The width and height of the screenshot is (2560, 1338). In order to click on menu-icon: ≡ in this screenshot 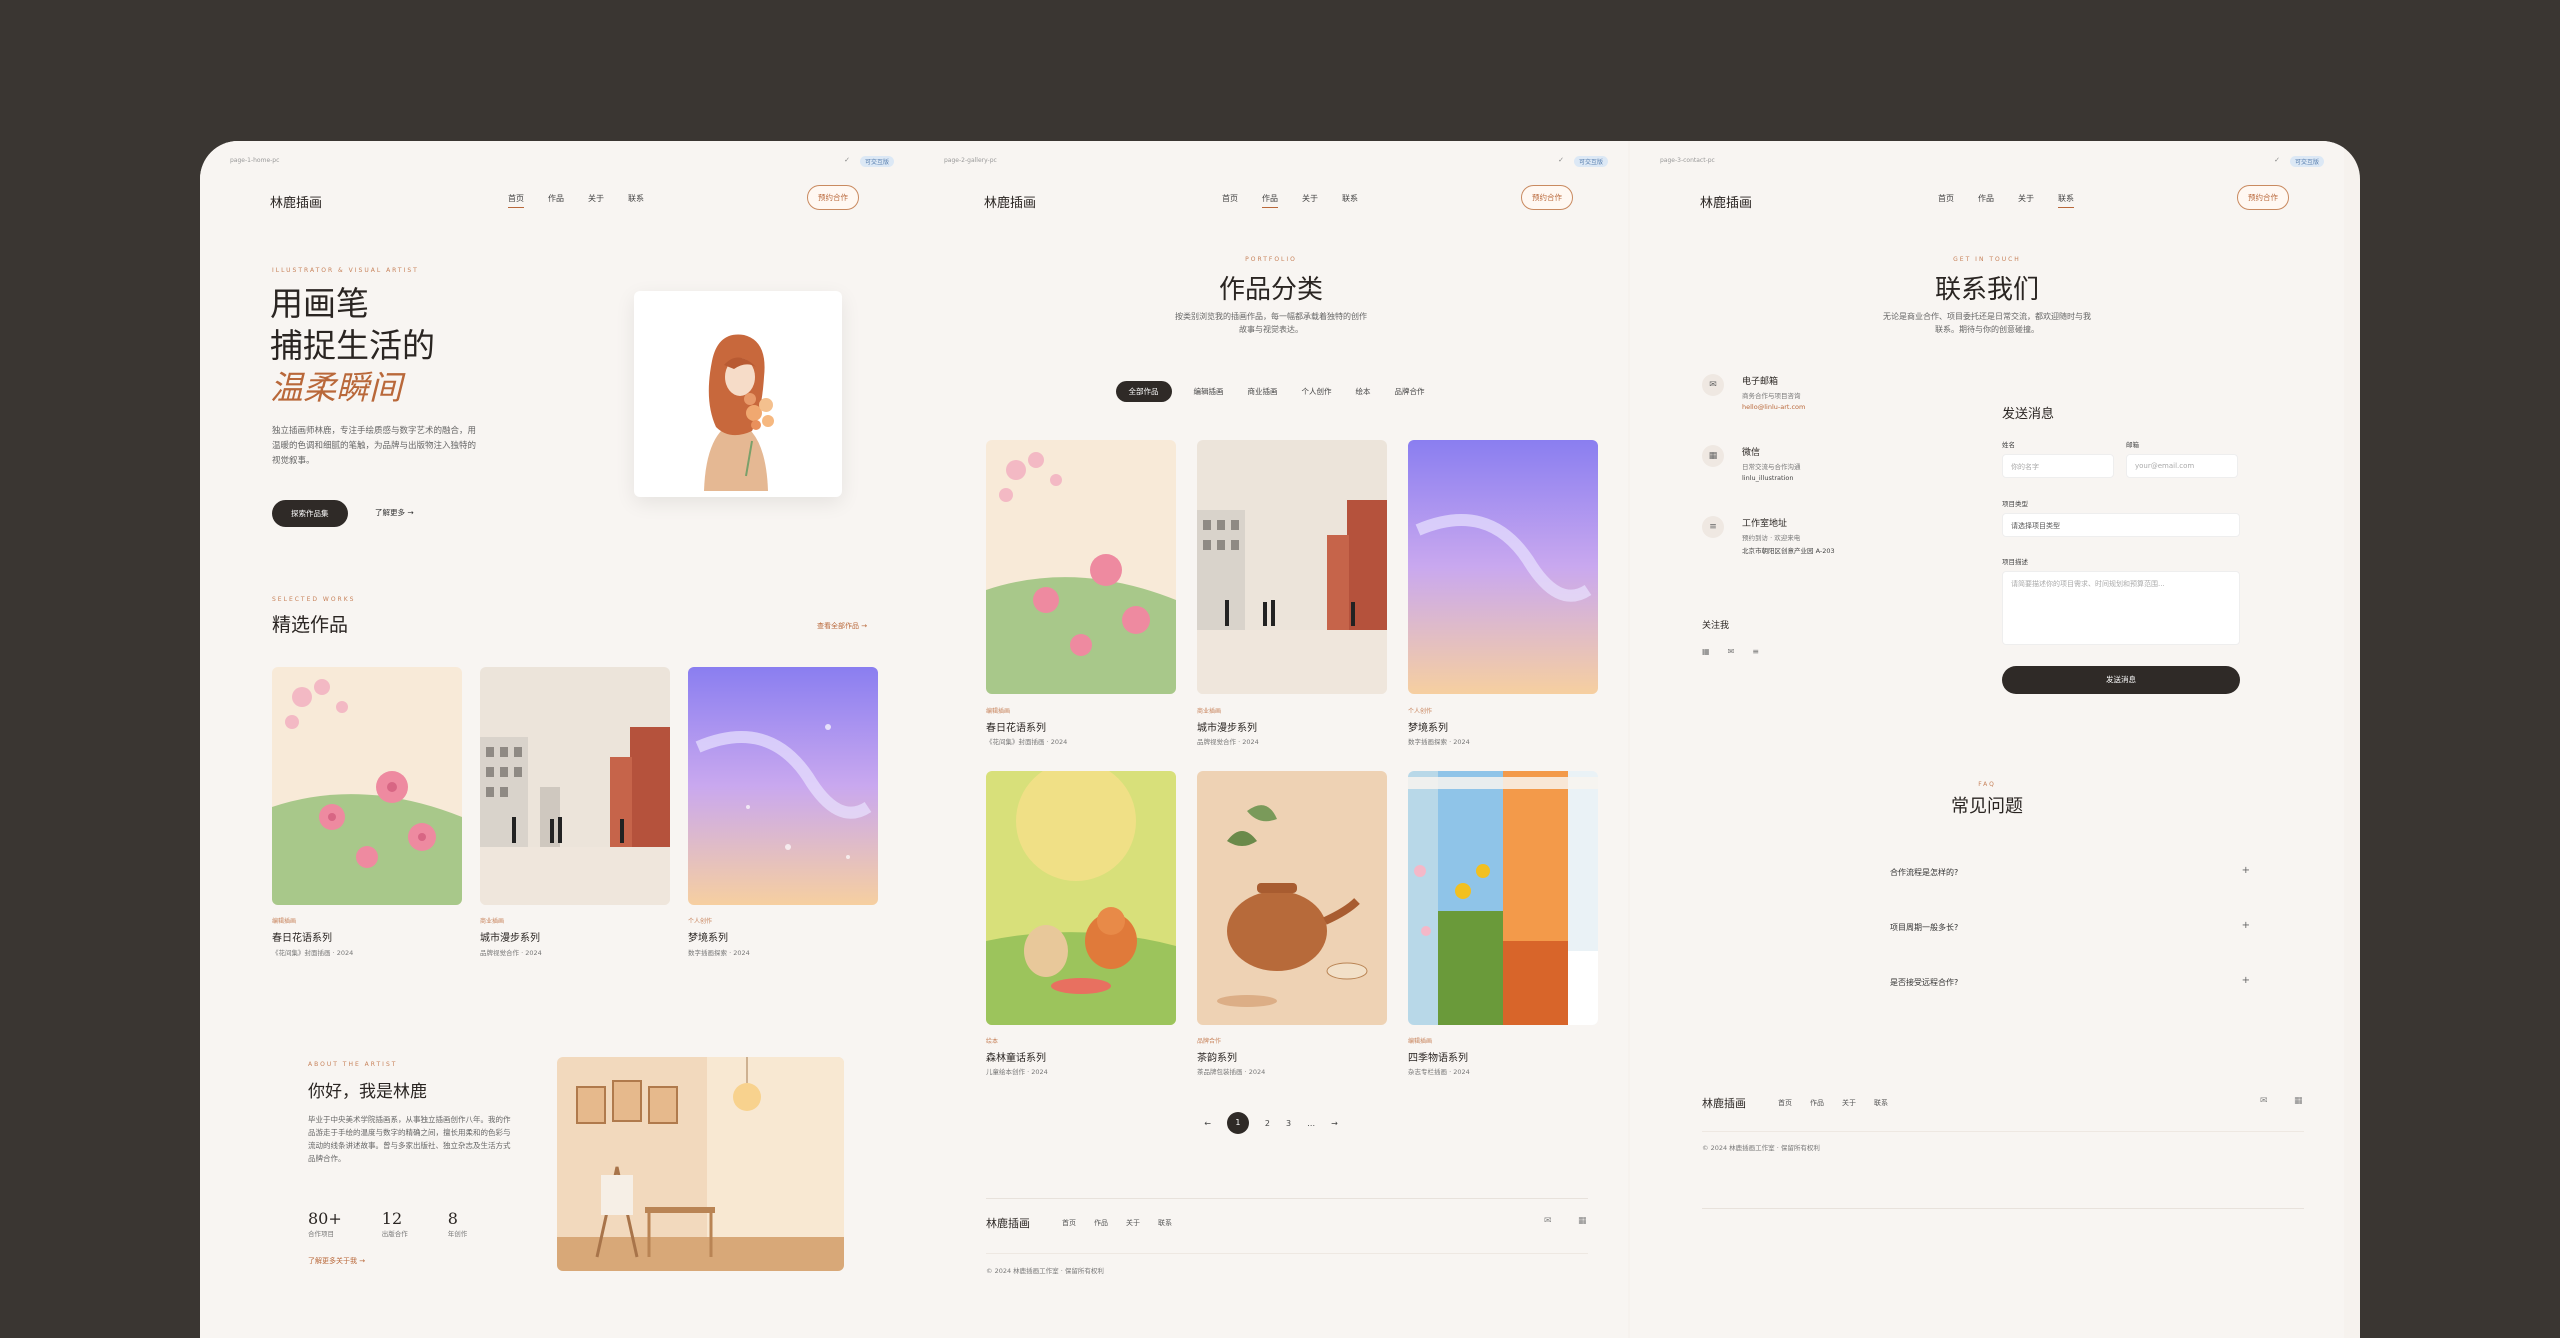, I will do `click(1755, 651)`.